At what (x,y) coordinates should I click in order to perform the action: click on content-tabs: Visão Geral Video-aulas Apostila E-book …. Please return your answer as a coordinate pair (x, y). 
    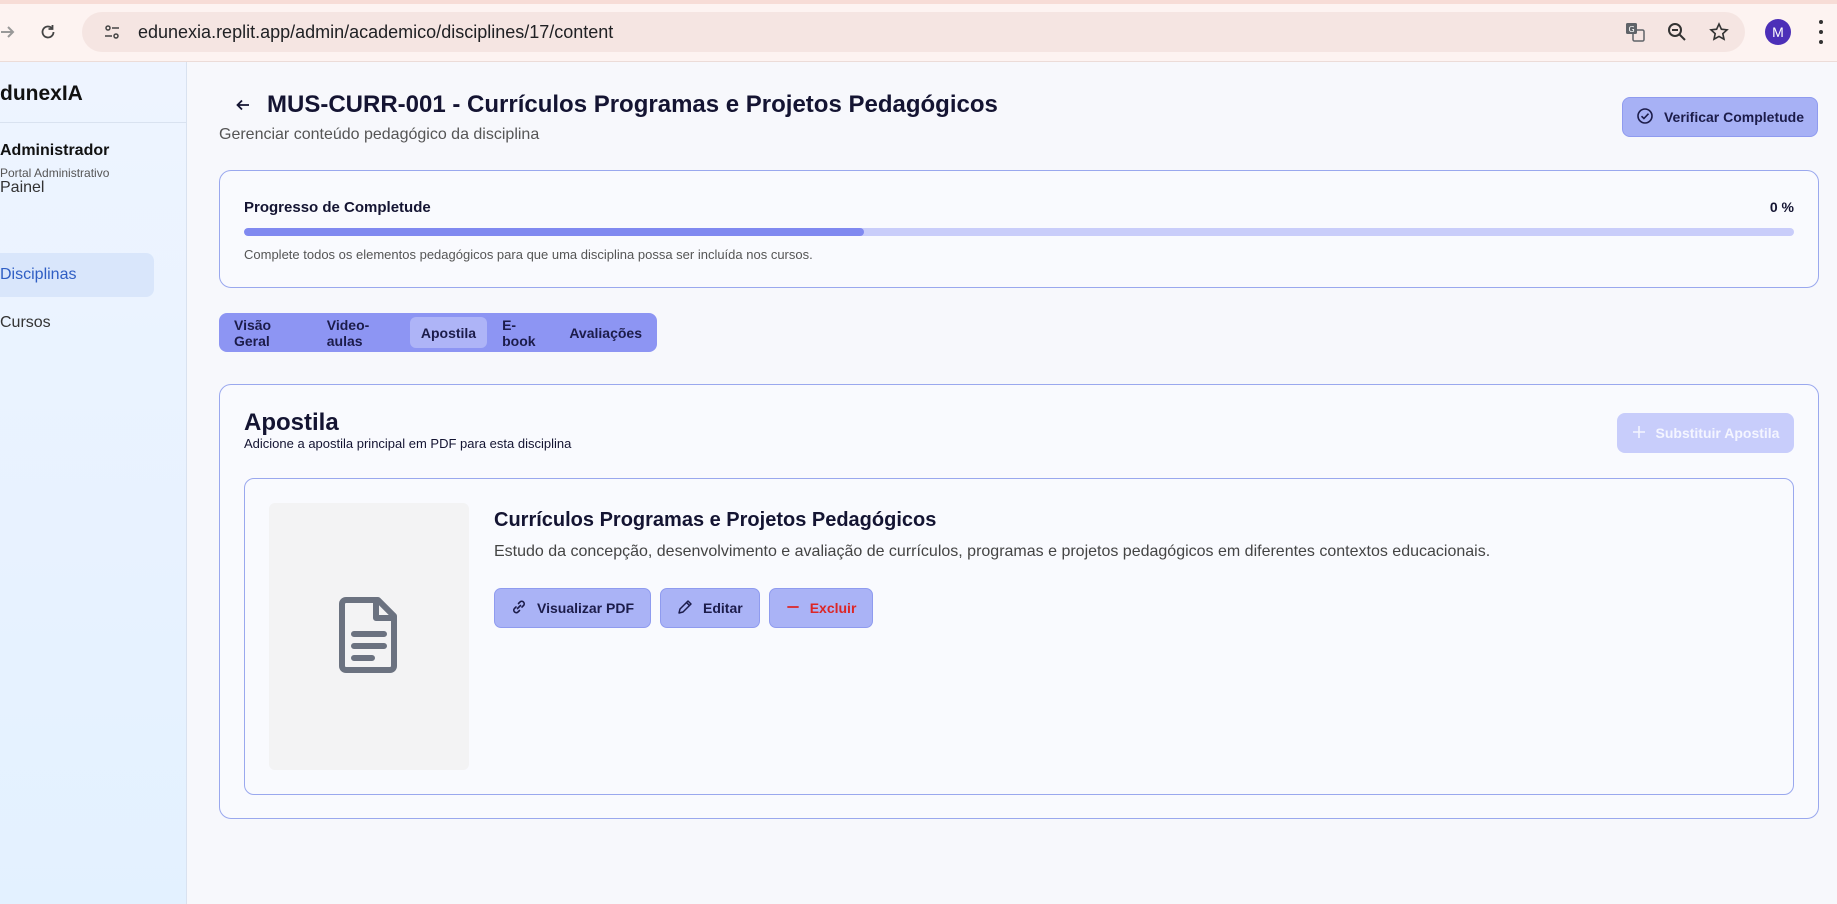
    Looking at the image, I should click on (438, 332).